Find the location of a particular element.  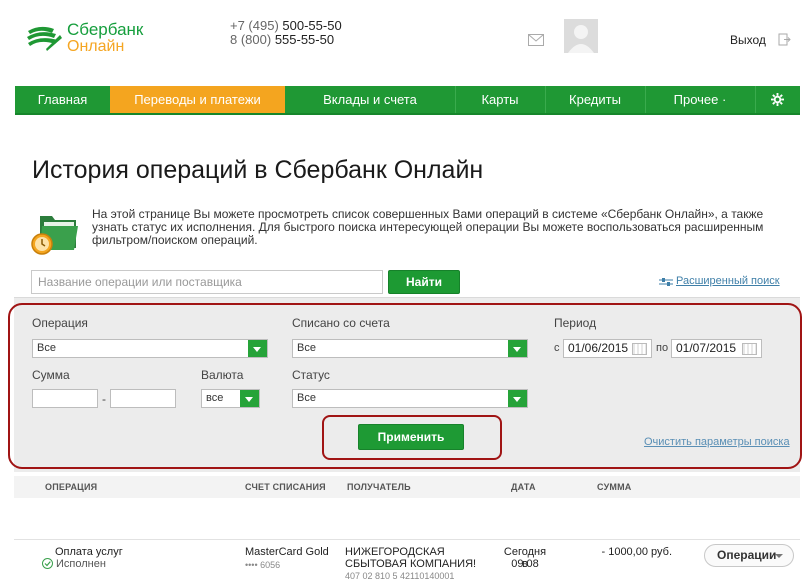

account-name: MasterCard Gold is located at coordinates (287, 552).